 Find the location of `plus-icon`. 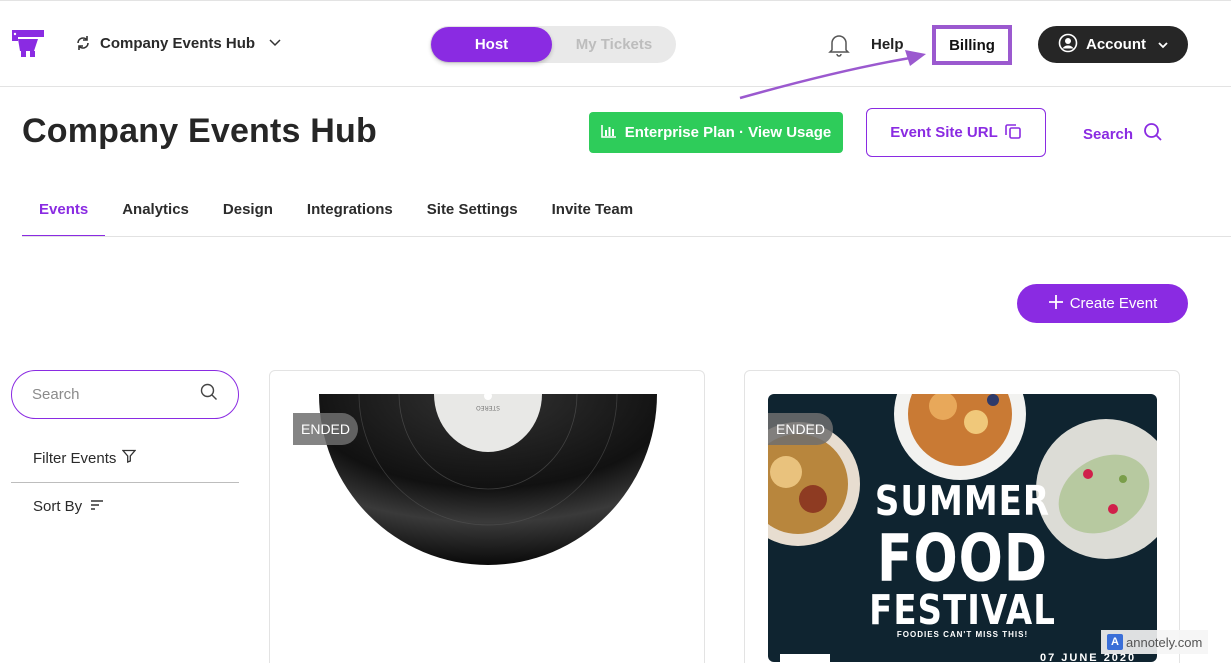

plus-icon is located at coordinates (1056, 304).